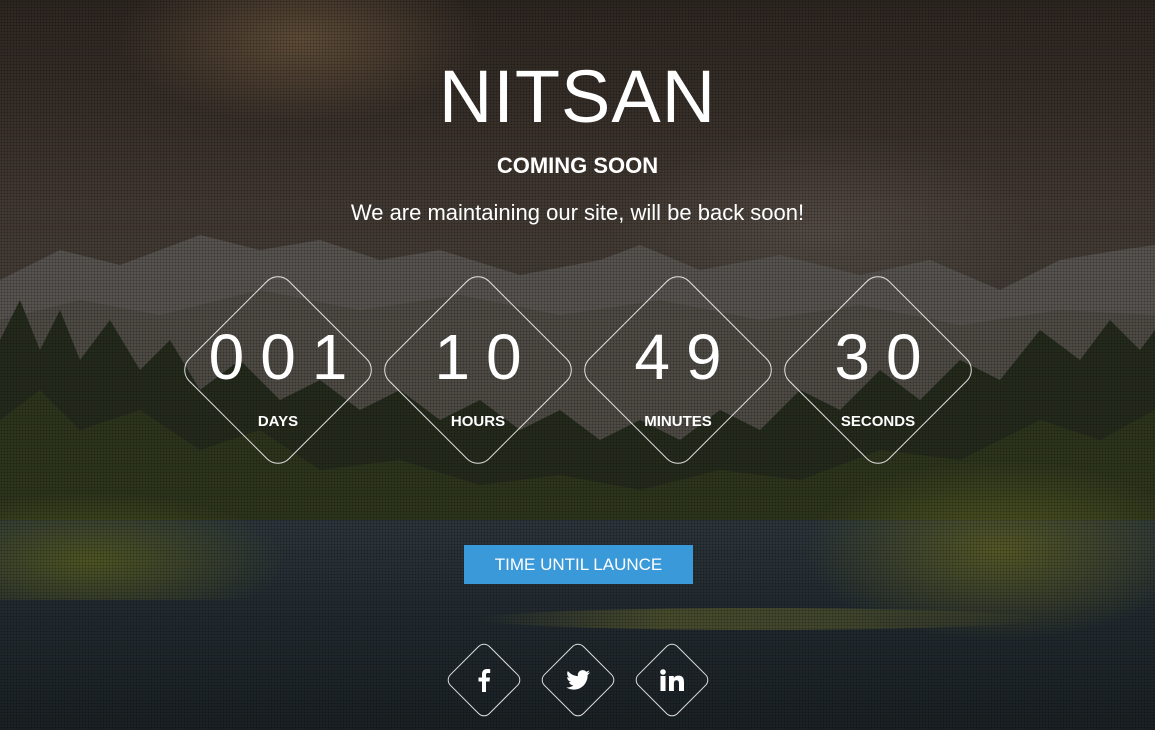  What do you see at coordinates (578, 564) in the screenshot?
I see `time-until-launch-button: TIME UNTIL LAUNCE` at bounding box center [578, 564].